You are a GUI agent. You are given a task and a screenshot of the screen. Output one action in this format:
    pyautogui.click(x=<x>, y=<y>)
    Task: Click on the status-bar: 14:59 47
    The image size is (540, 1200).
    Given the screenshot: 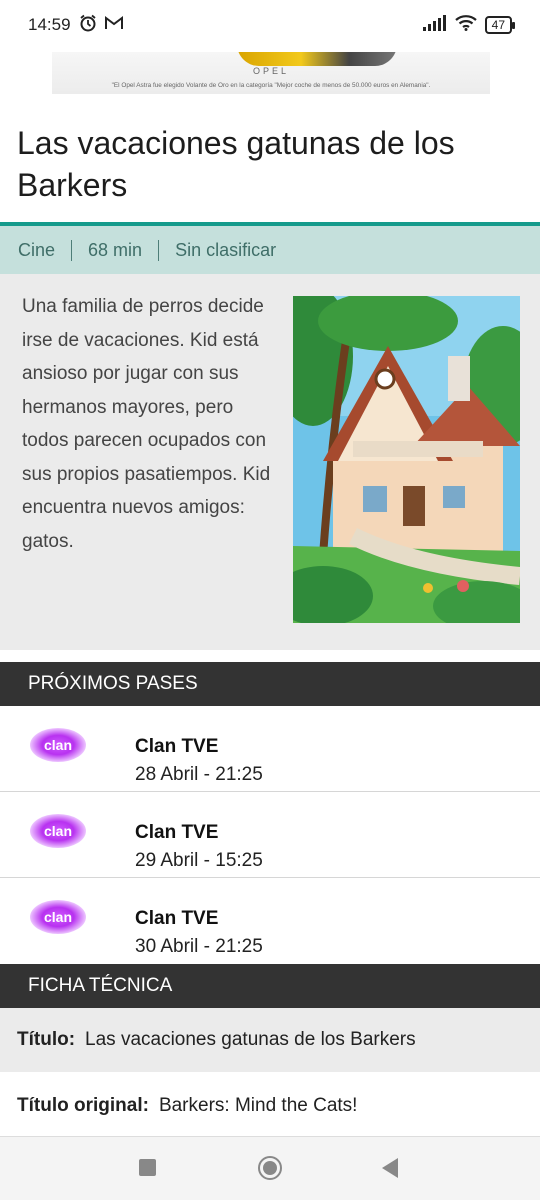 What is the action you would take?
    pyautogui.click(x=270, y=25)
    